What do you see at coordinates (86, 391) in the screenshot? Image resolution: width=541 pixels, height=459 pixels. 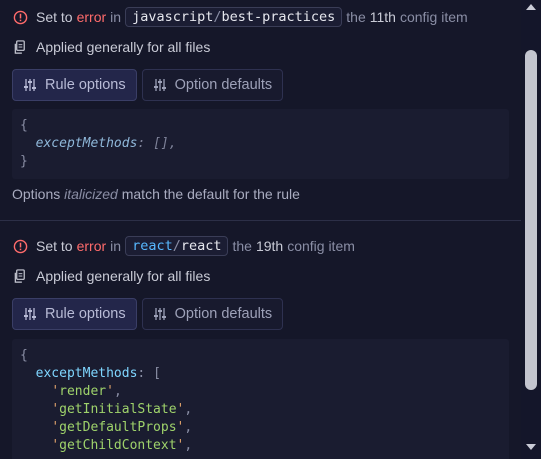 I see `option-value: 'render',` at bounding box center [86, 391].